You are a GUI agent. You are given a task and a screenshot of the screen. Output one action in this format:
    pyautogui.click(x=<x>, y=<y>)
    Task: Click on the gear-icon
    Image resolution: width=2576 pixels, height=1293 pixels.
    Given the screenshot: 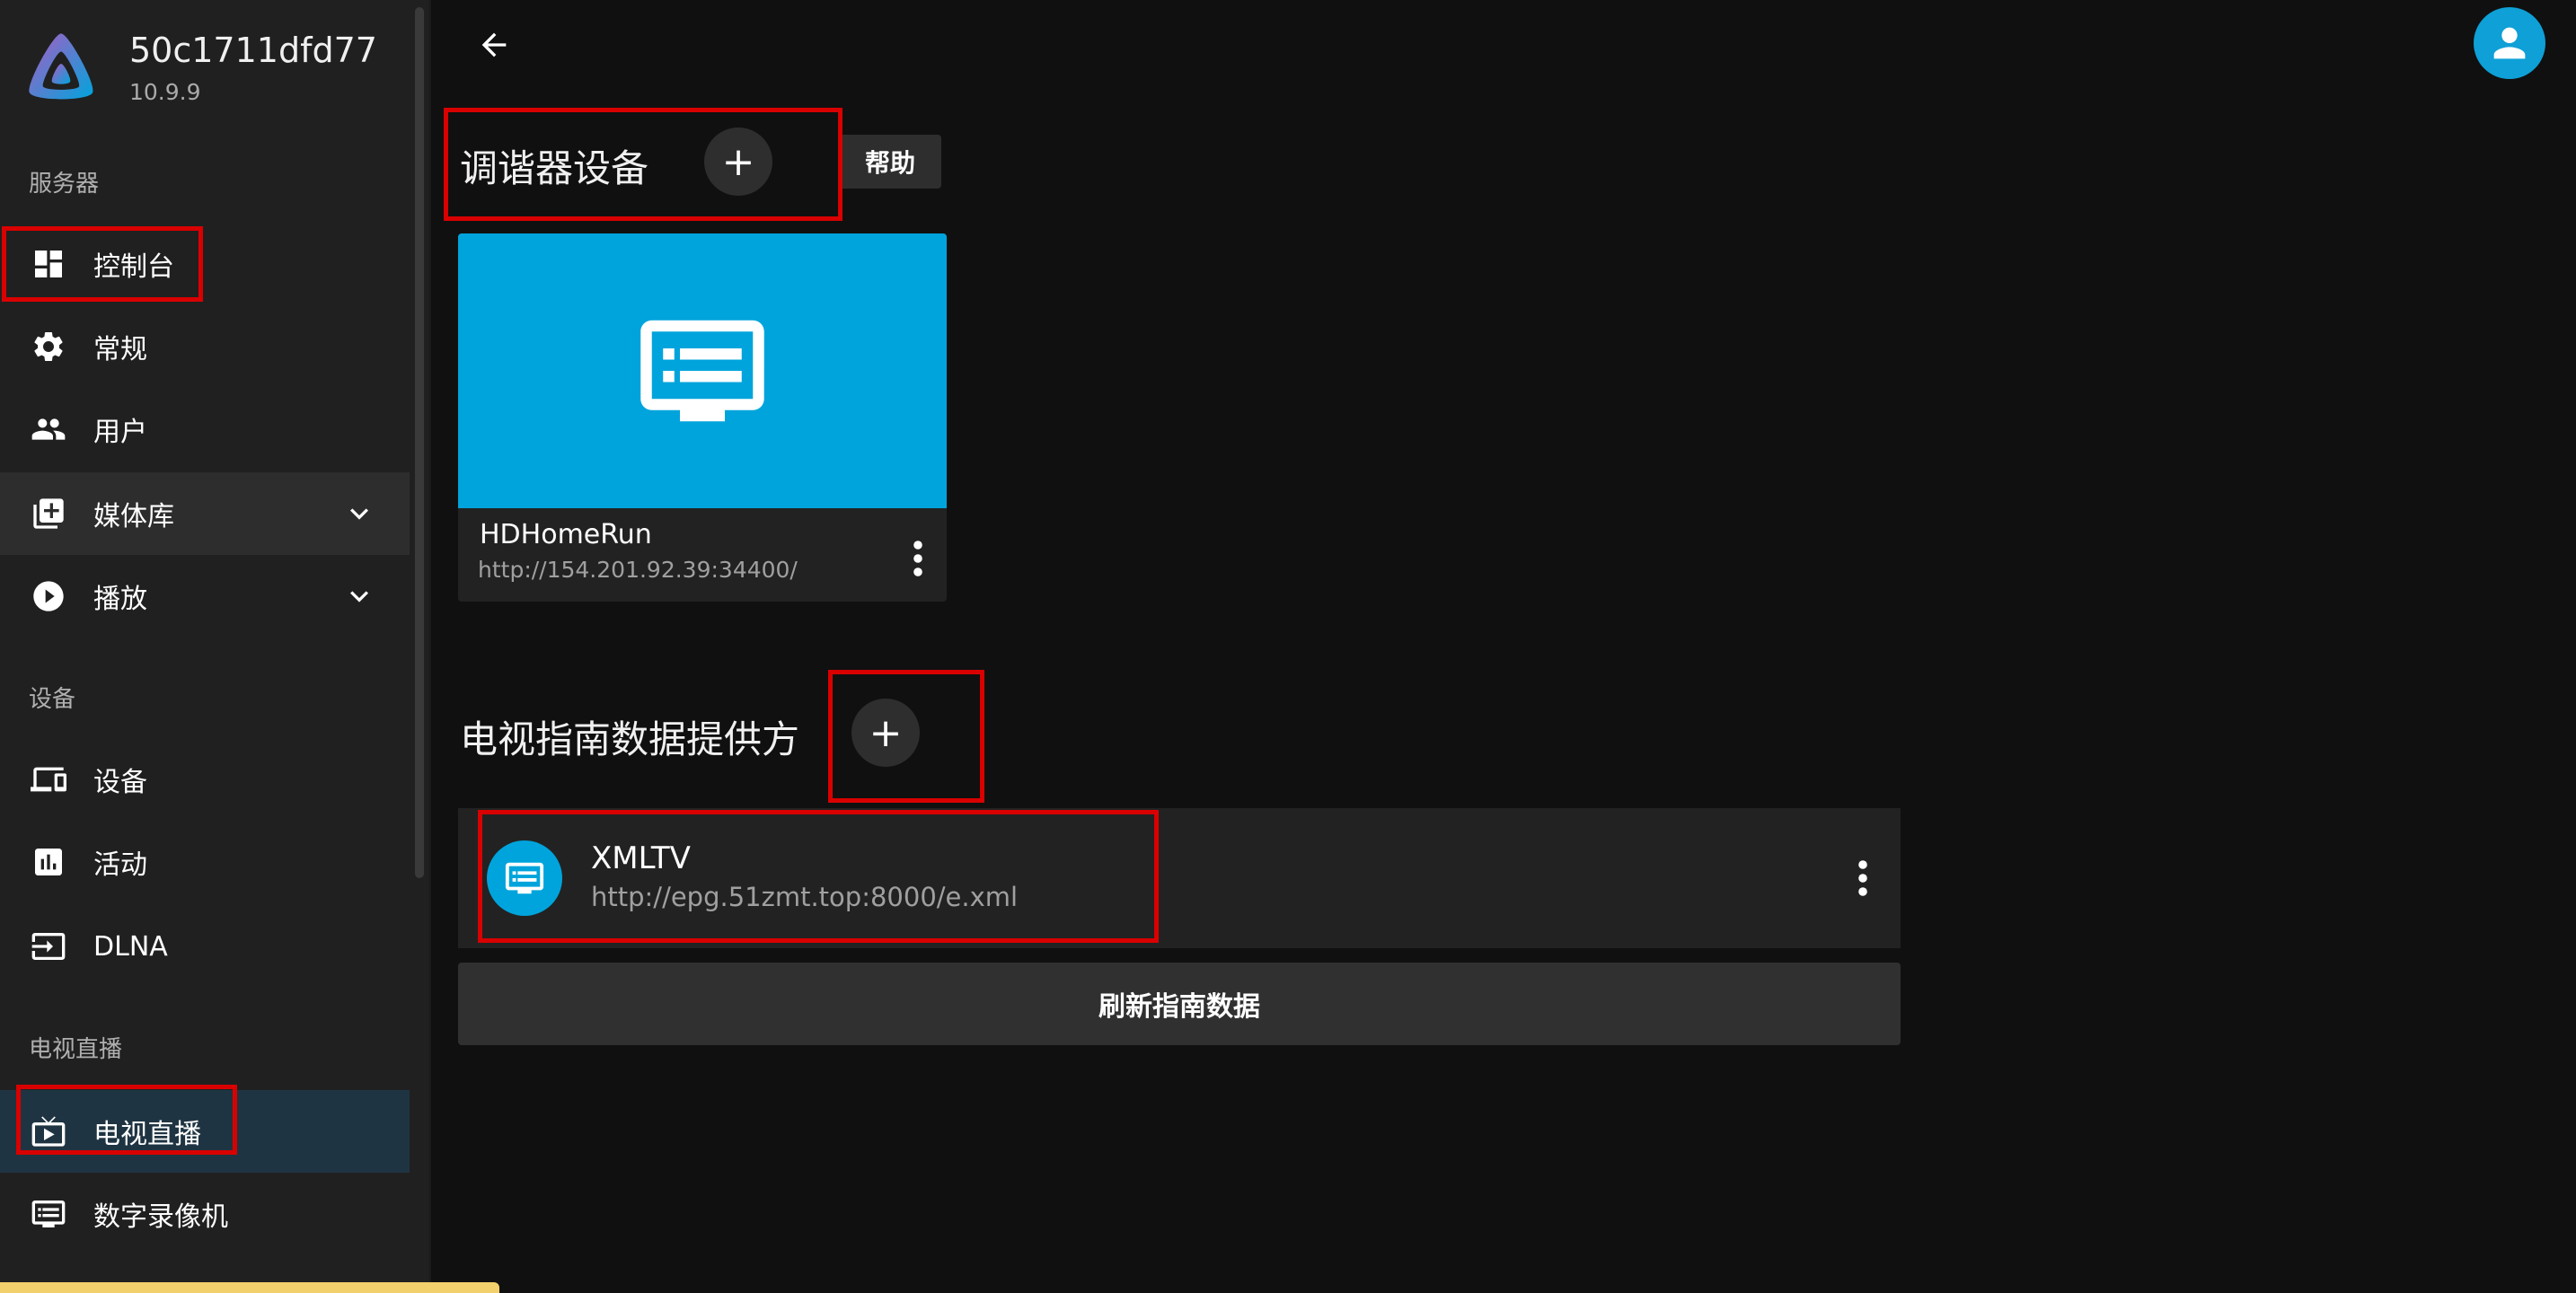 What is the action you would take?
    pyautogui.click(x=48, y=346)
    